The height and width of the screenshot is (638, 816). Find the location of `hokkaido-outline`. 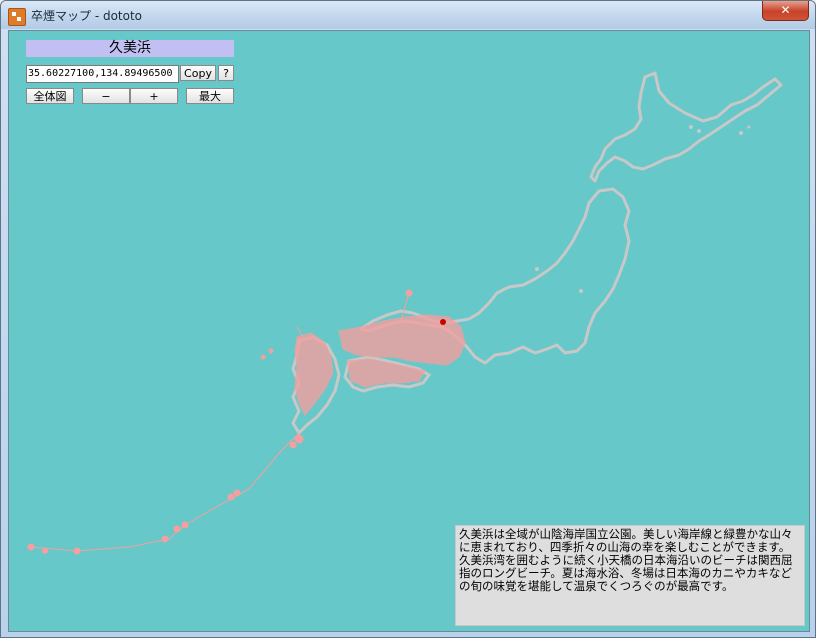

hokkaido-outline is located at coordinates (686, 127).